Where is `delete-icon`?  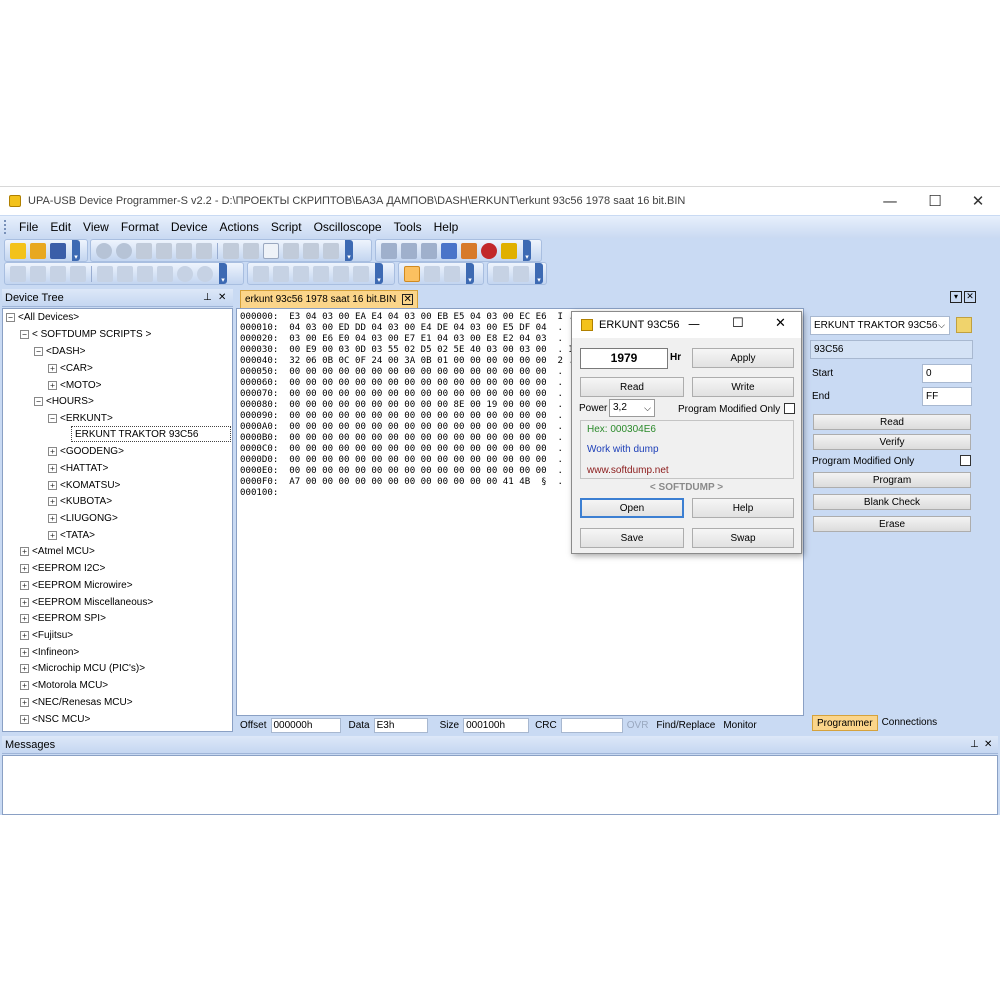
delete-icon is located at coordinates (204, 250).